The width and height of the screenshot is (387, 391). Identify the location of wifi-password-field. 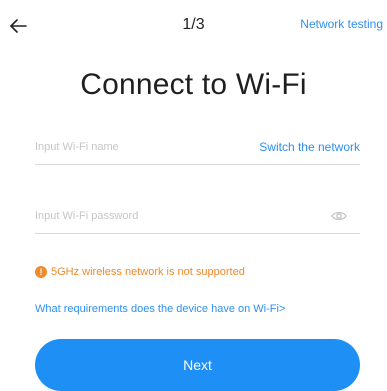
(197, 216).